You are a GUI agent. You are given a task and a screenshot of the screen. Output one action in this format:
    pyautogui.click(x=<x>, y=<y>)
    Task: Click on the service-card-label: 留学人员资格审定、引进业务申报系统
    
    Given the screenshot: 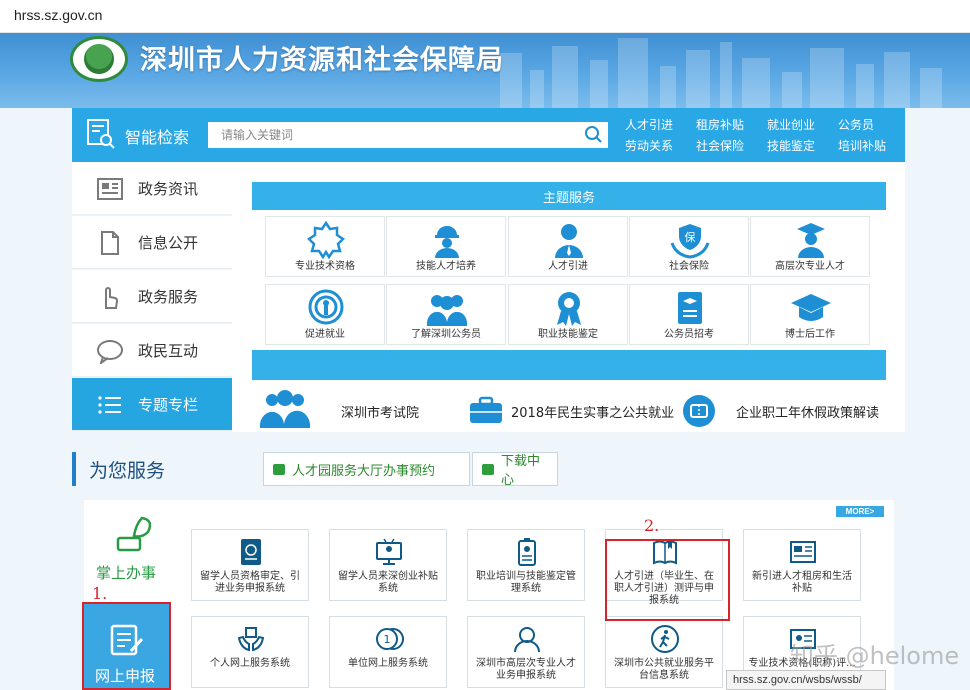 What is the action you would take?
    pyautogui.click(x=250, y=582)
    